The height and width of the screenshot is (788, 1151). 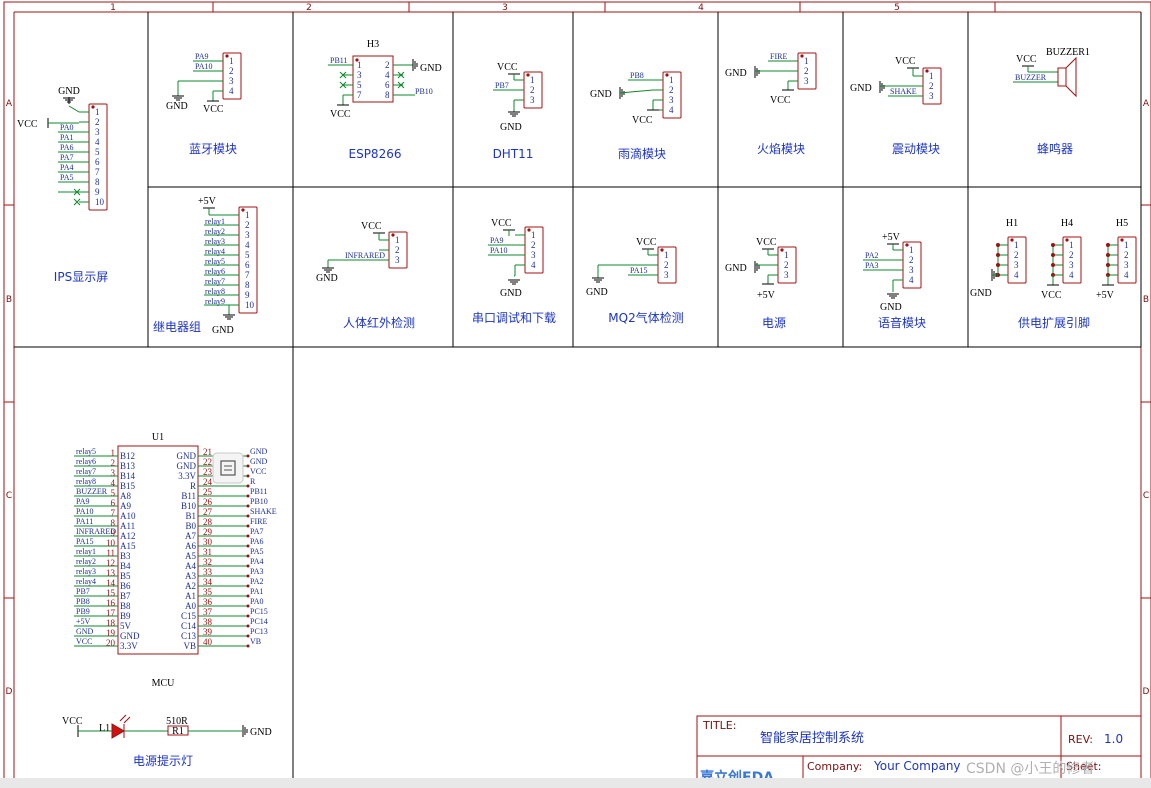 I want to click on pin-number: 21, so click(x=207, y=452).